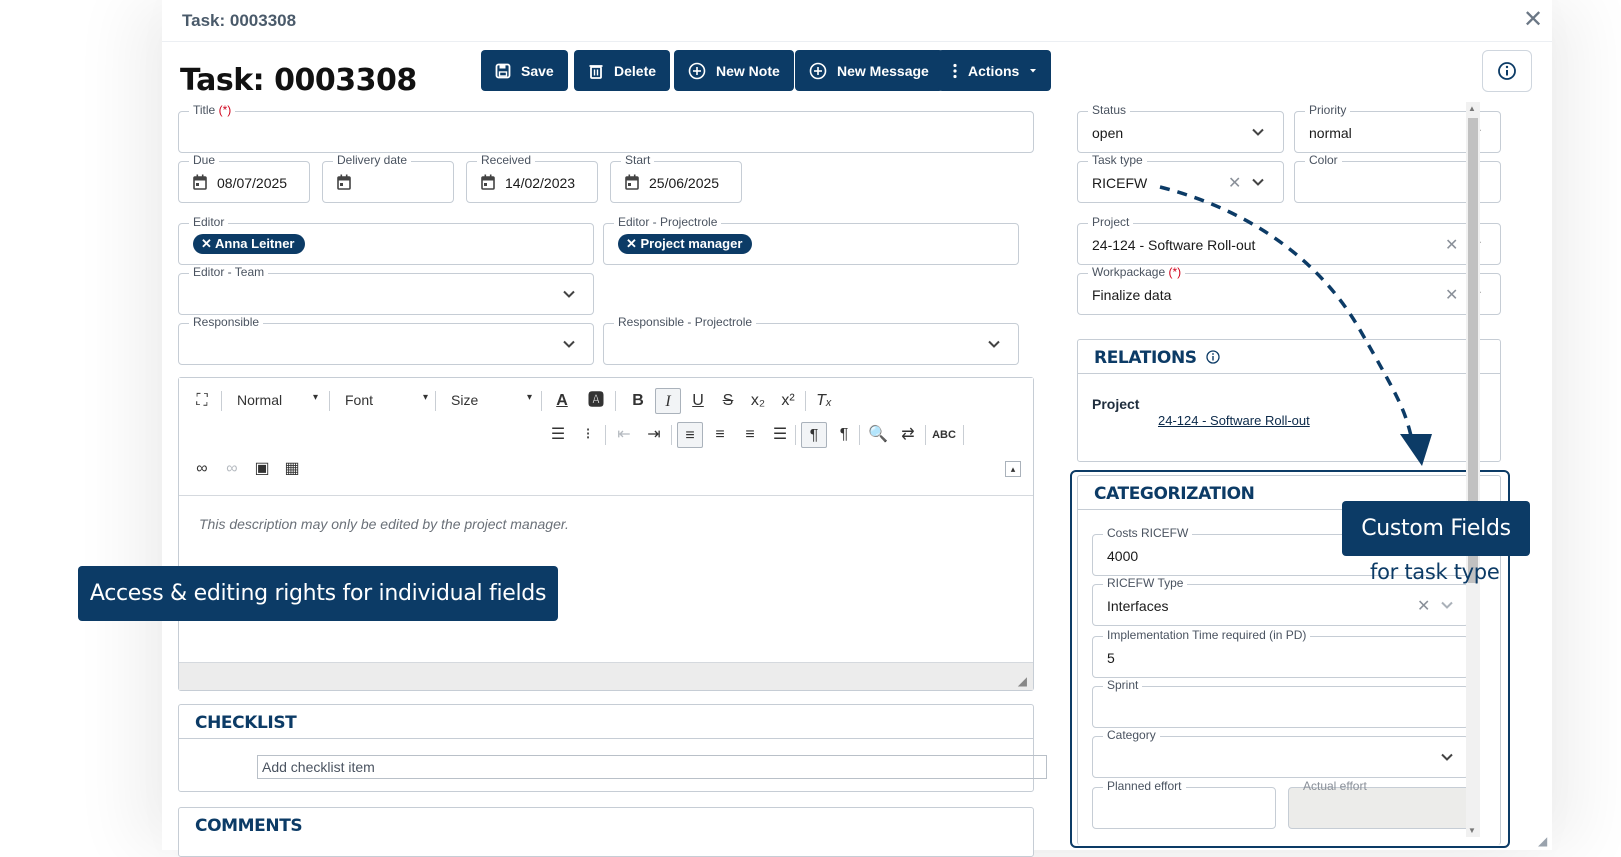  I want to click on annotation-arrow, so click(1295, 325).